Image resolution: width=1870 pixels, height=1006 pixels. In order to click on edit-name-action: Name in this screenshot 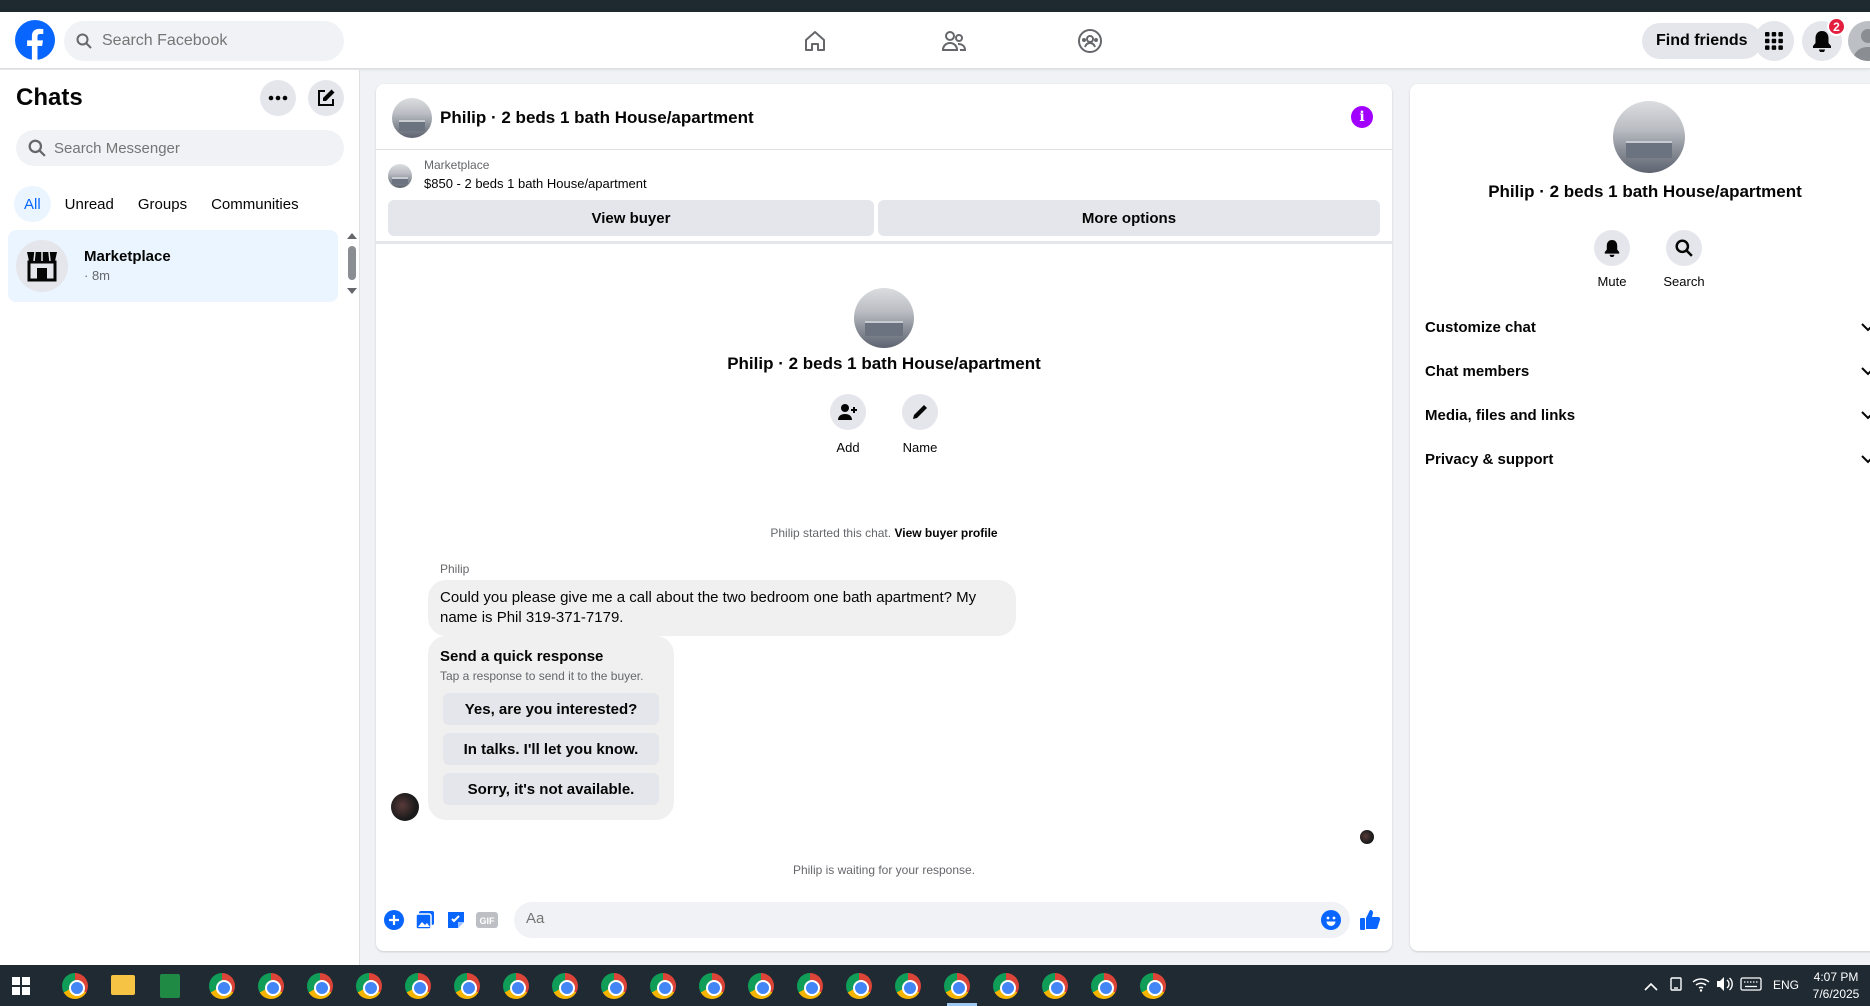, I will do `click(920, 424)`.